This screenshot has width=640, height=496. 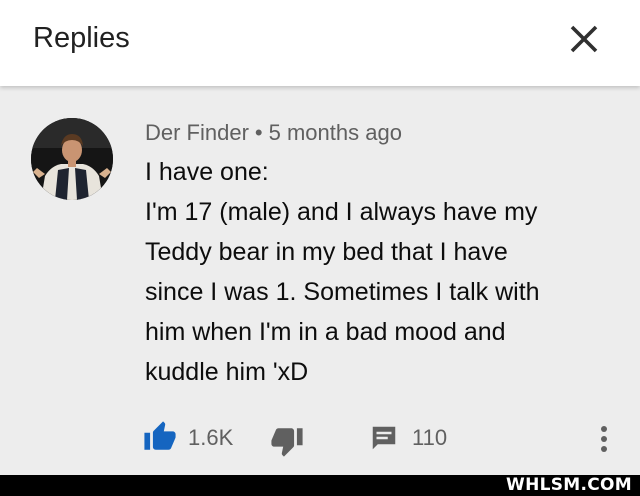 What do you see at coordinates (211, 437) in the screenshot?
I see `like-count: 1.6K` at bounding box center [211, 437].